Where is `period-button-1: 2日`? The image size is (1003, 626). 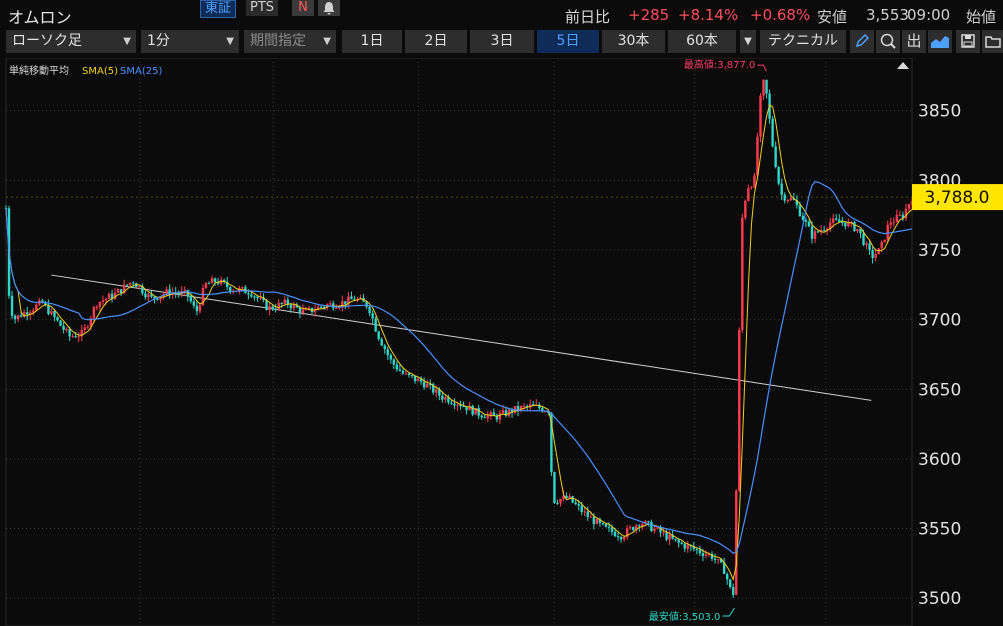 period-button-1: 2日 is located at coordinates (436, 41).